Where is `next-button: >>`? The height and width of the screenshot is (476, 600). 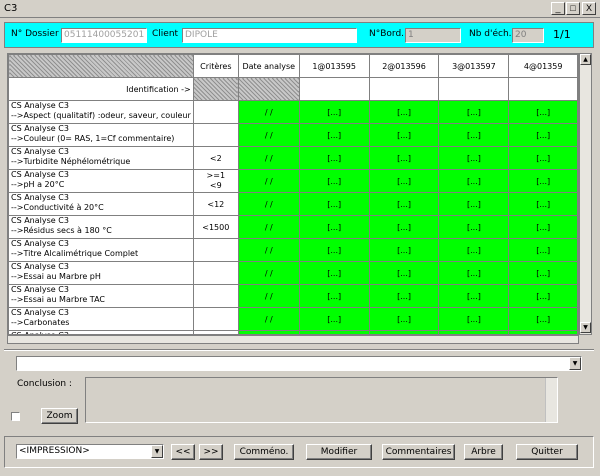
next-button: >> is located at coordinates (211, 452).